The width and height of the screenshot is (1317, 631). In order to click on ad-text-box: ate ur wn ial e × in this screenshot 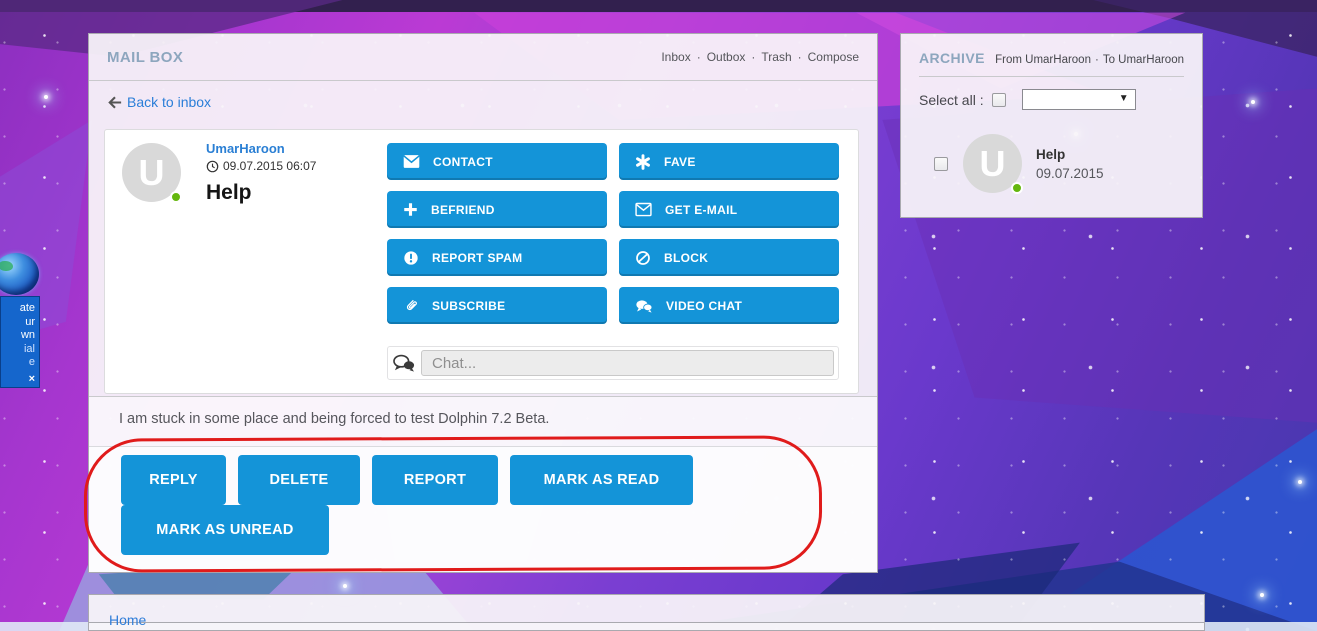, I will do `click(20, 342)`.